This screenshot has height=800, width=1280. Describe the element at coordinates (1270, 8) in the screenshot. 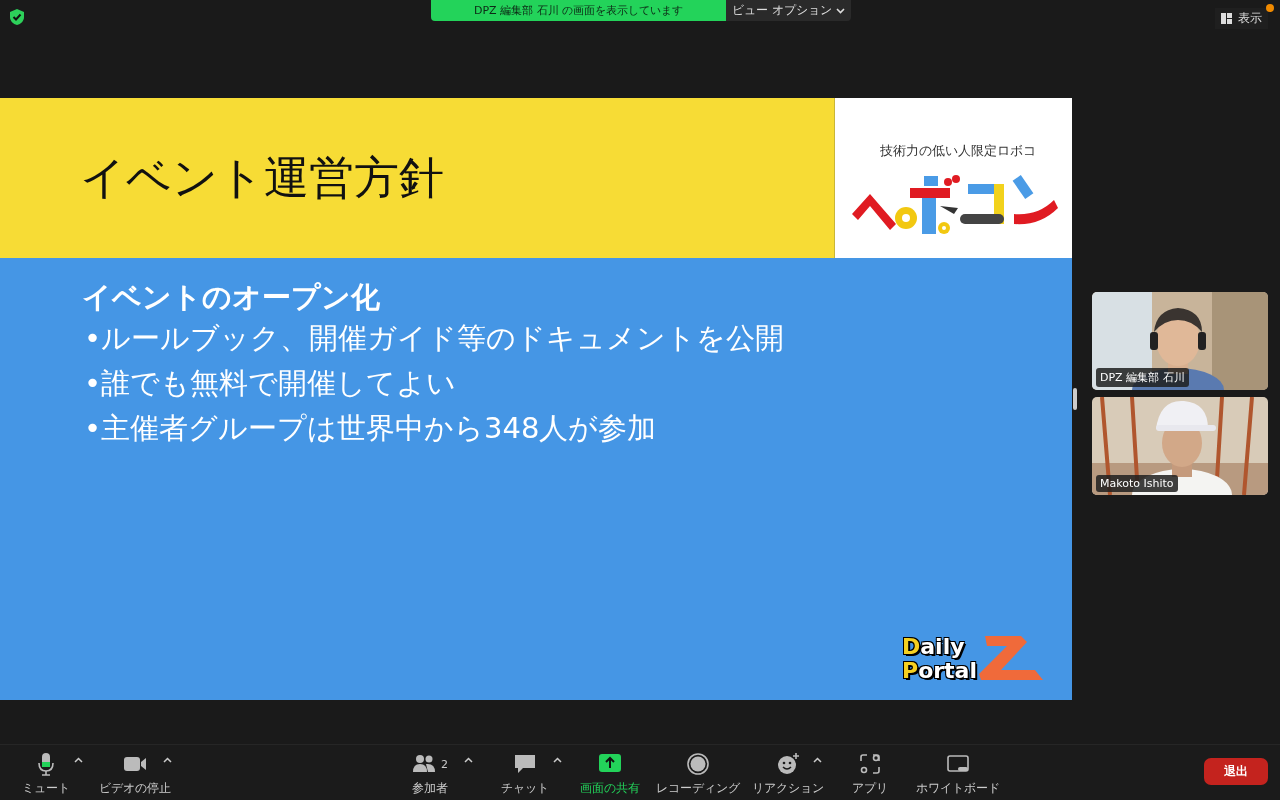

I see `notification-dot` at that location.